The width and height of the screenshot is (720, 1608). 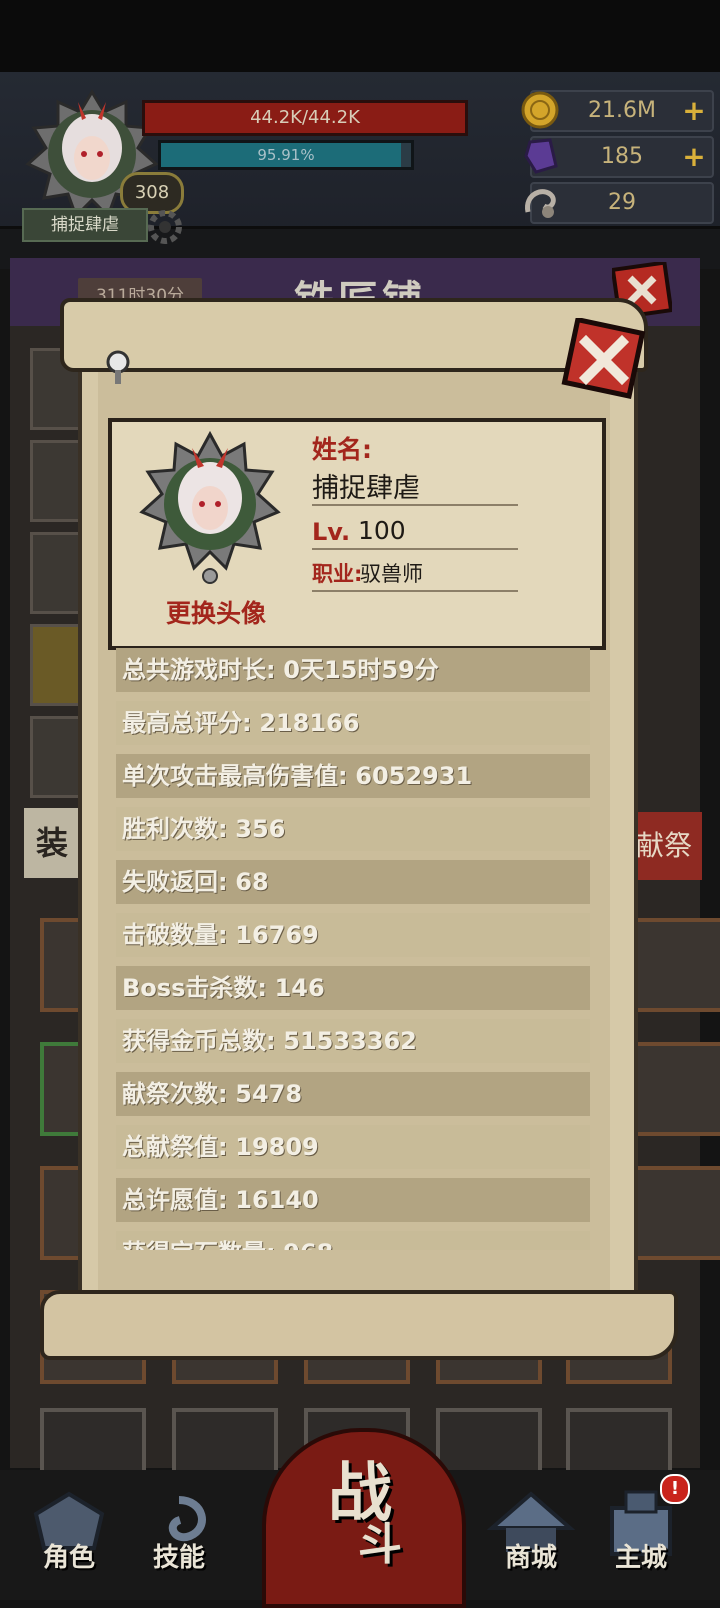 What do you see at coordinates (277, 1147) in the screenshot?
I see `stat-value: 19809` at bounding box center [277, 1147].